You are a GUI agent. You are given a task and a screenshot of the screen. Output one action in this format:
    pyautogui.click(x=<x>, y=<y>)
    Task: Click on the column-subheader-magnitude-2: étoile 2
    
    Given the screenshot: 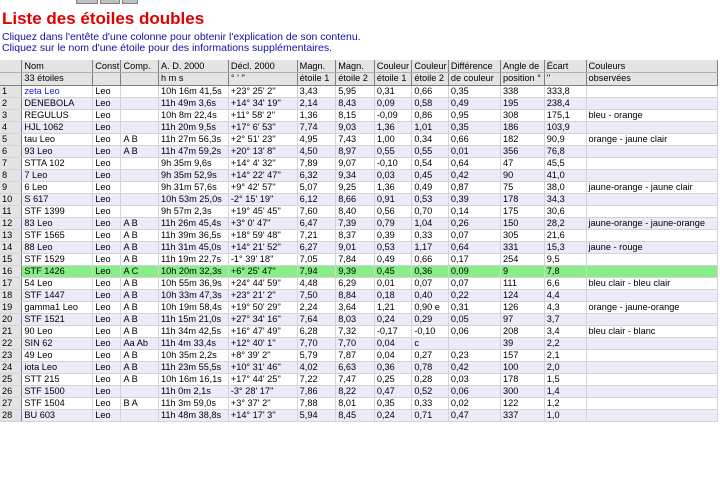 What is the action you would take?
    pyautogui.click(x=355, y=79)
    